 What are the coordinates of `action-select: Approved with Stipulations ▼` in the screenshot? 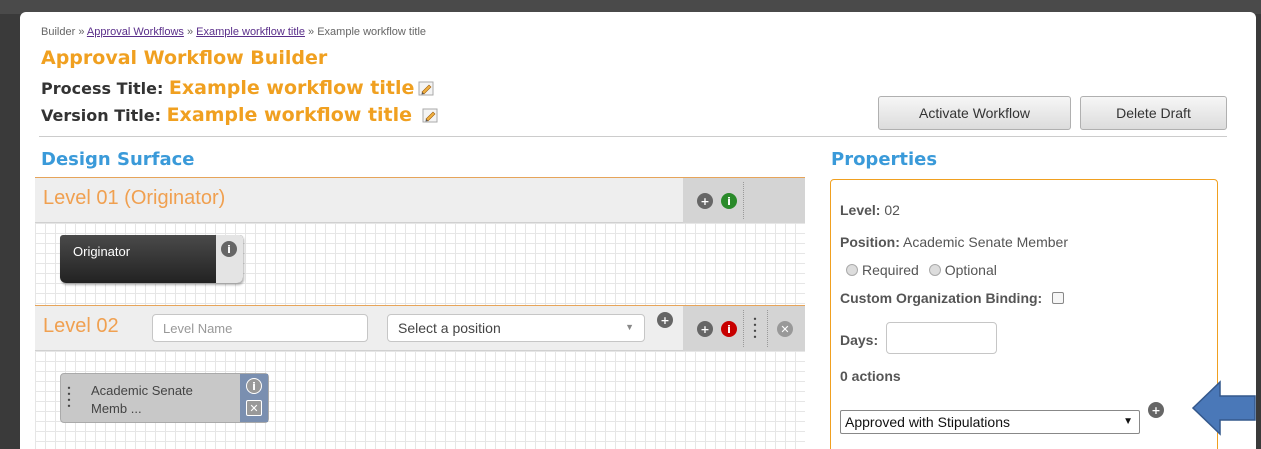 It's located at (990, 422).